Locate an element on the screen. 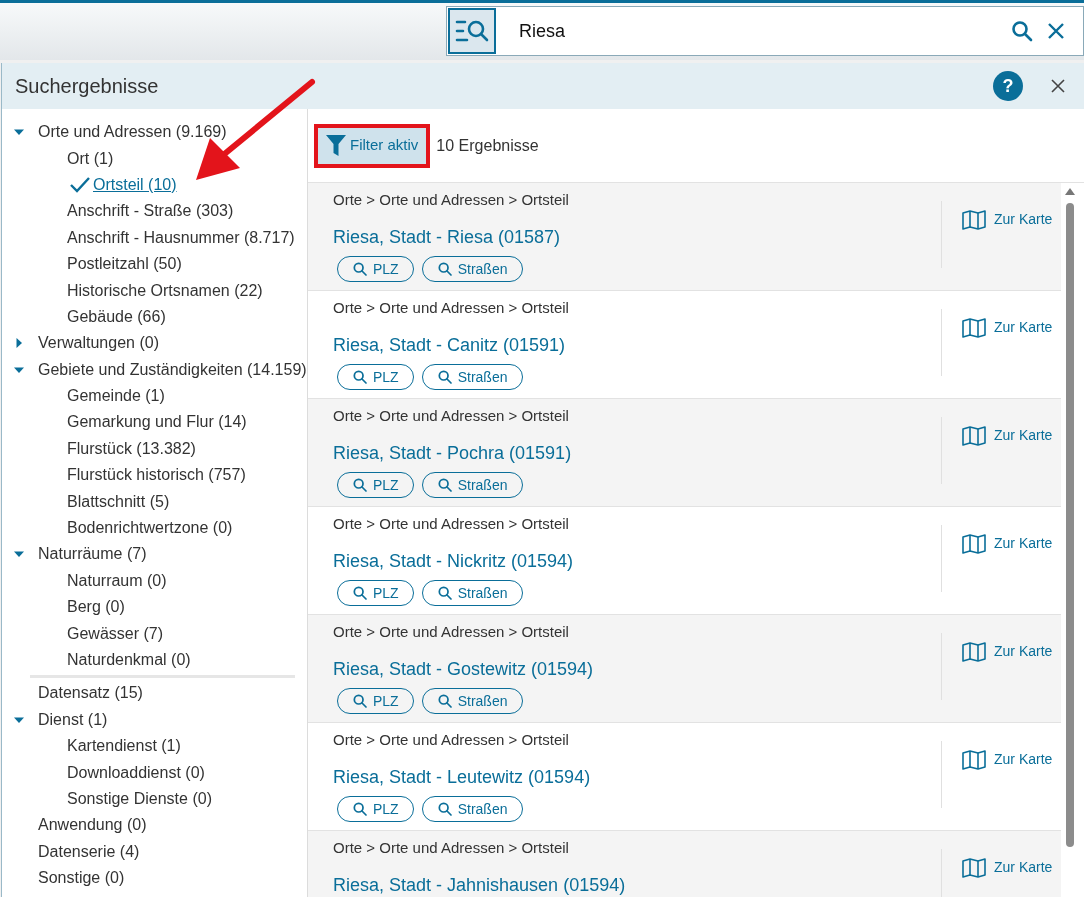 The image size is (1084, 897). tree-item: Sonstige Dienste (0) is located at coordinates (139, 798).